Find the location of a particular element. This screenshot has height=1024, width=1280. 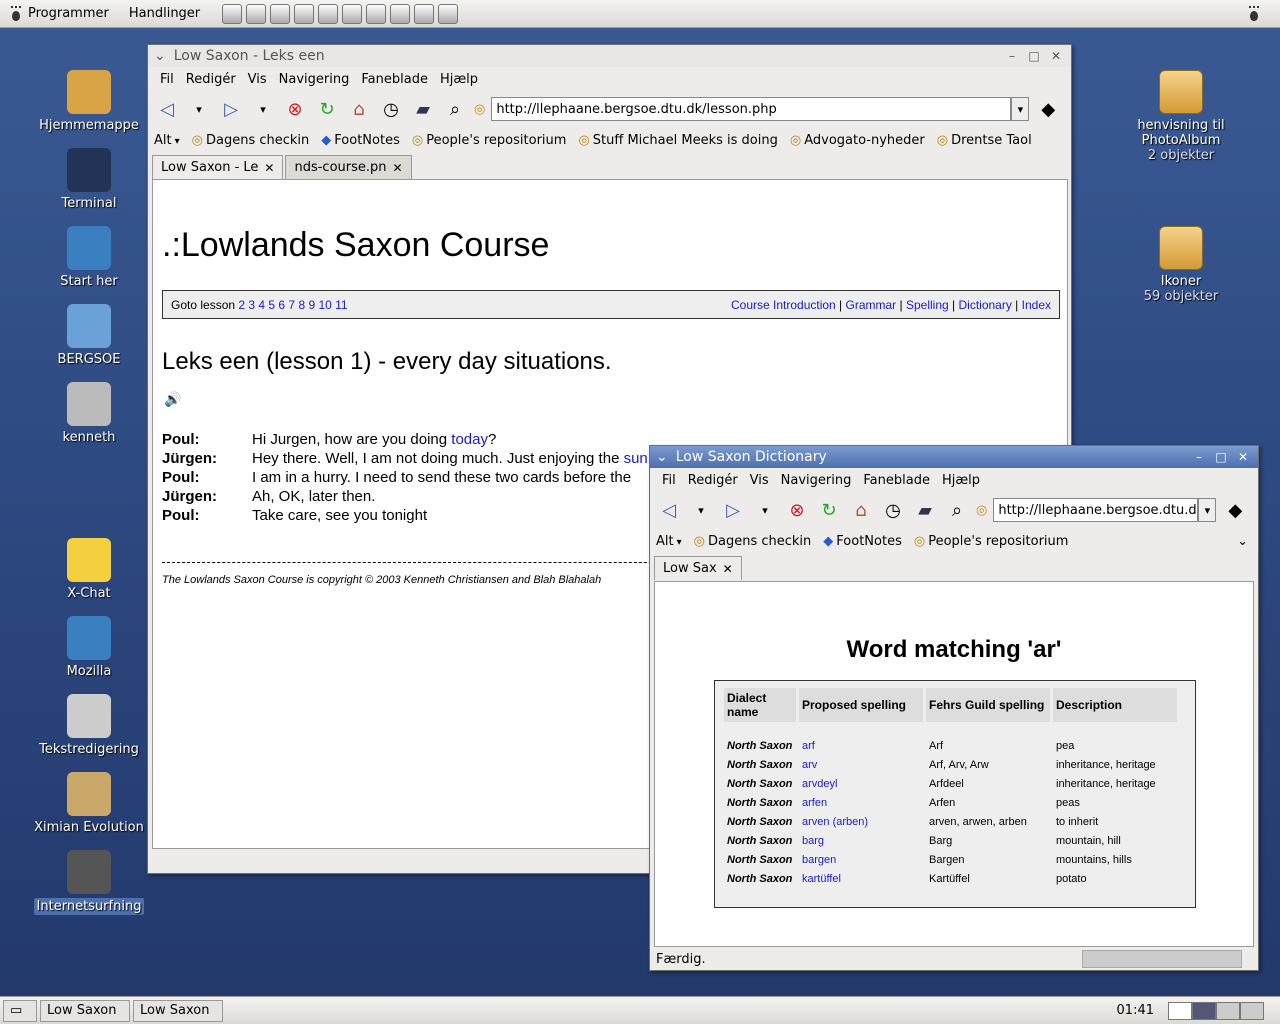

nav-link: Index is located at coordinates (1036, 305).